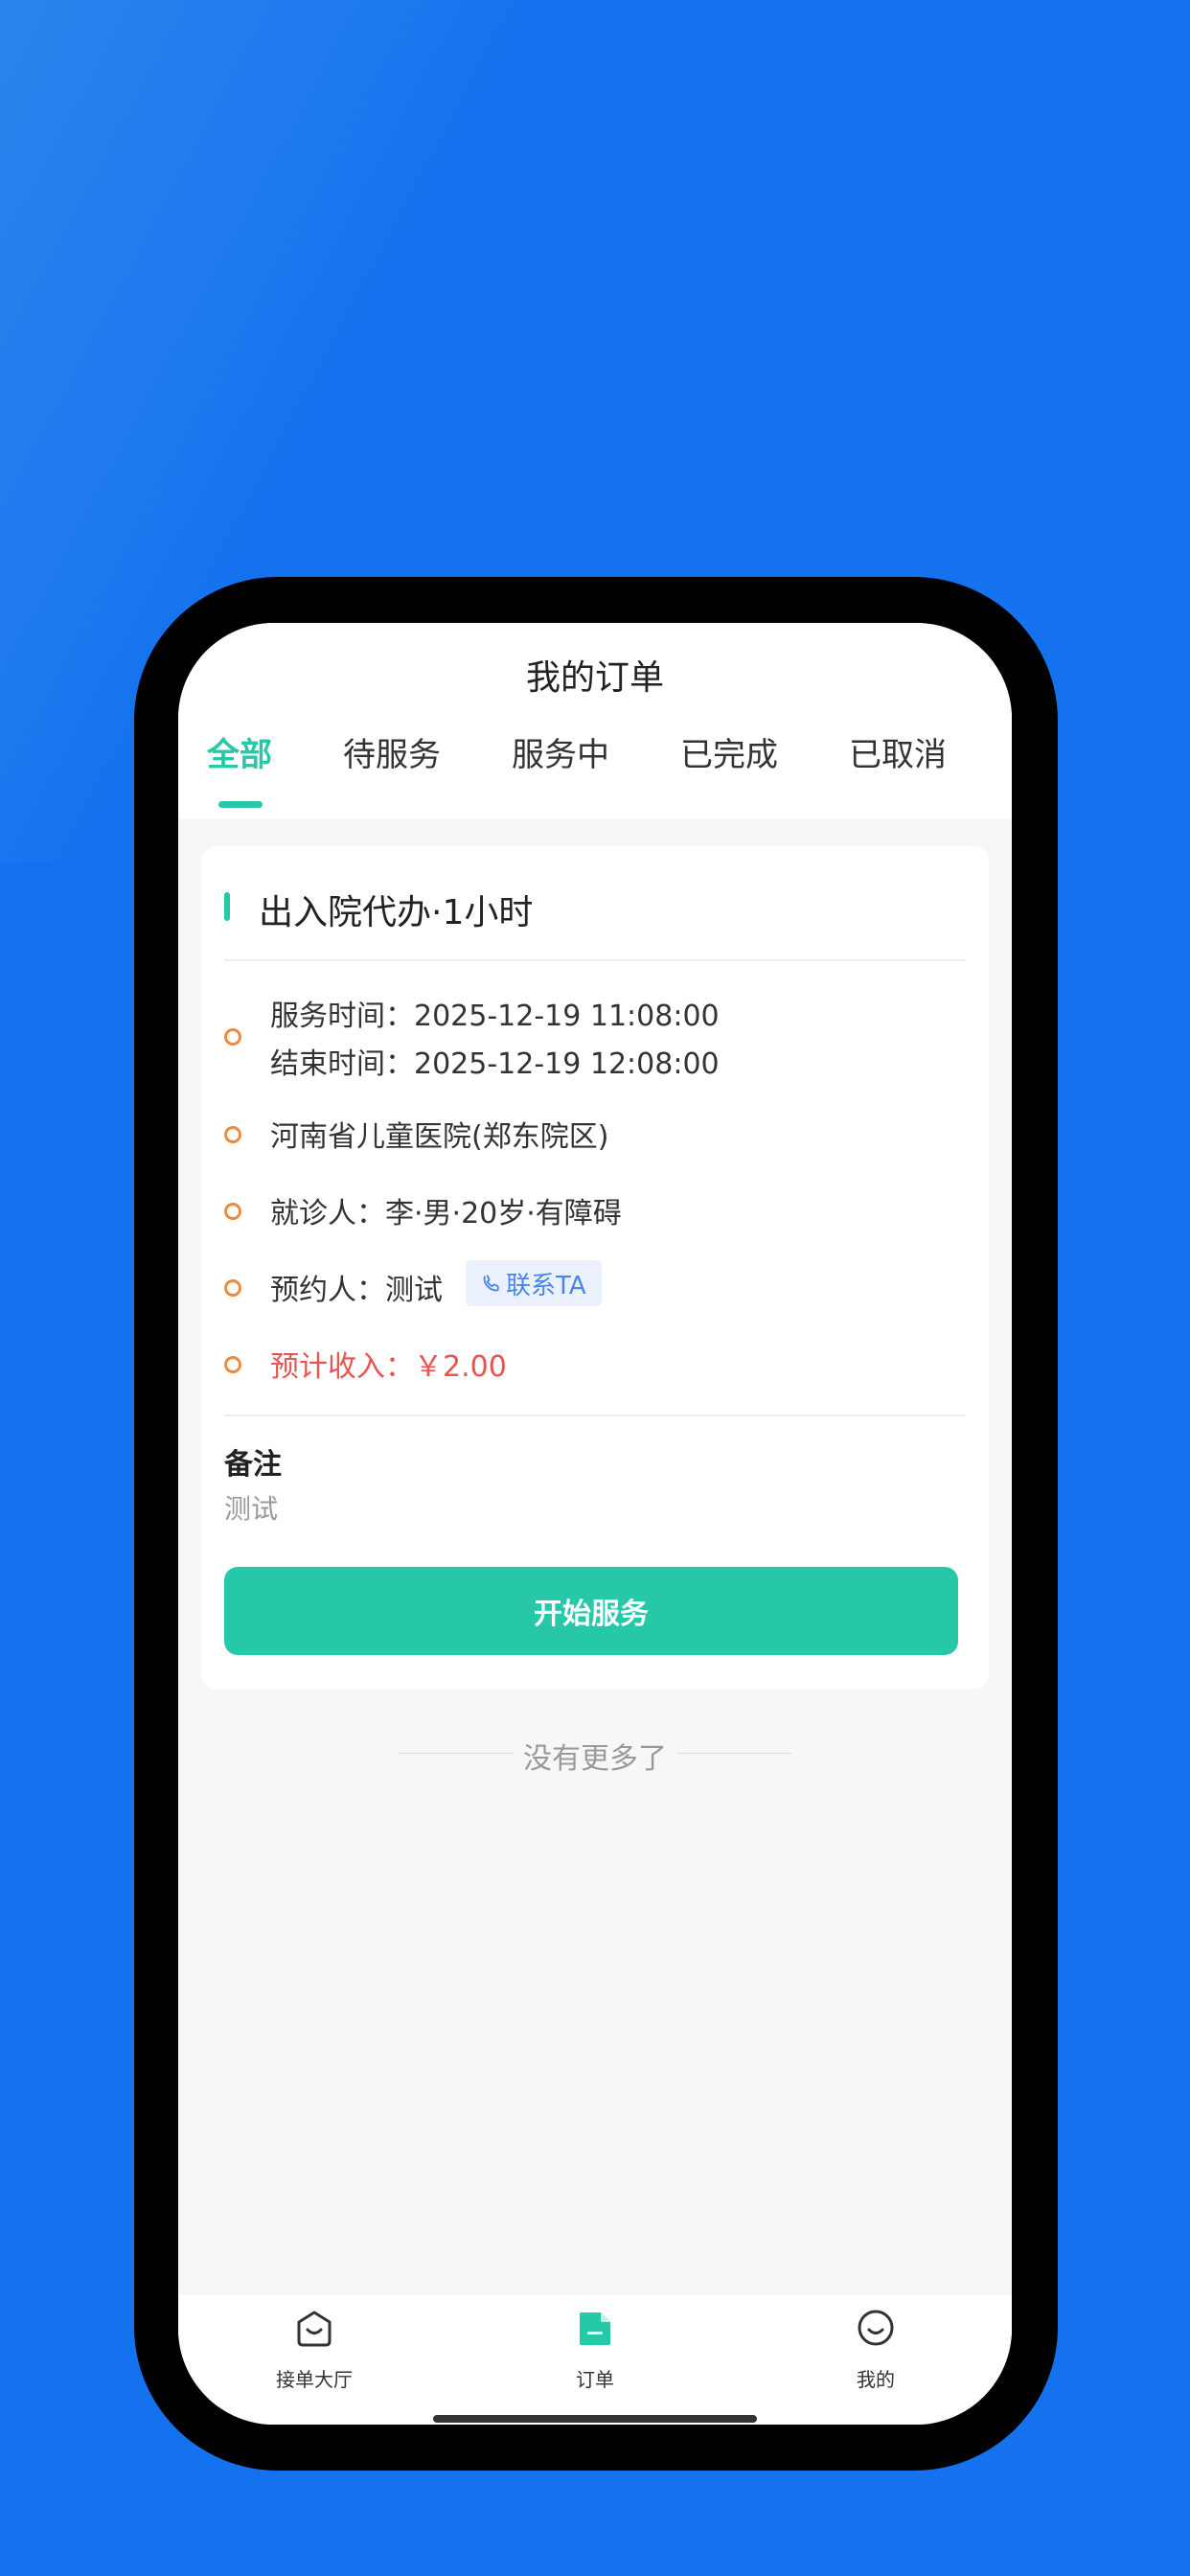  What do you see at coordinates (414, 1290) in the screenshot?
I see `booker-value: 测试` at bounding box center [414, 1290].